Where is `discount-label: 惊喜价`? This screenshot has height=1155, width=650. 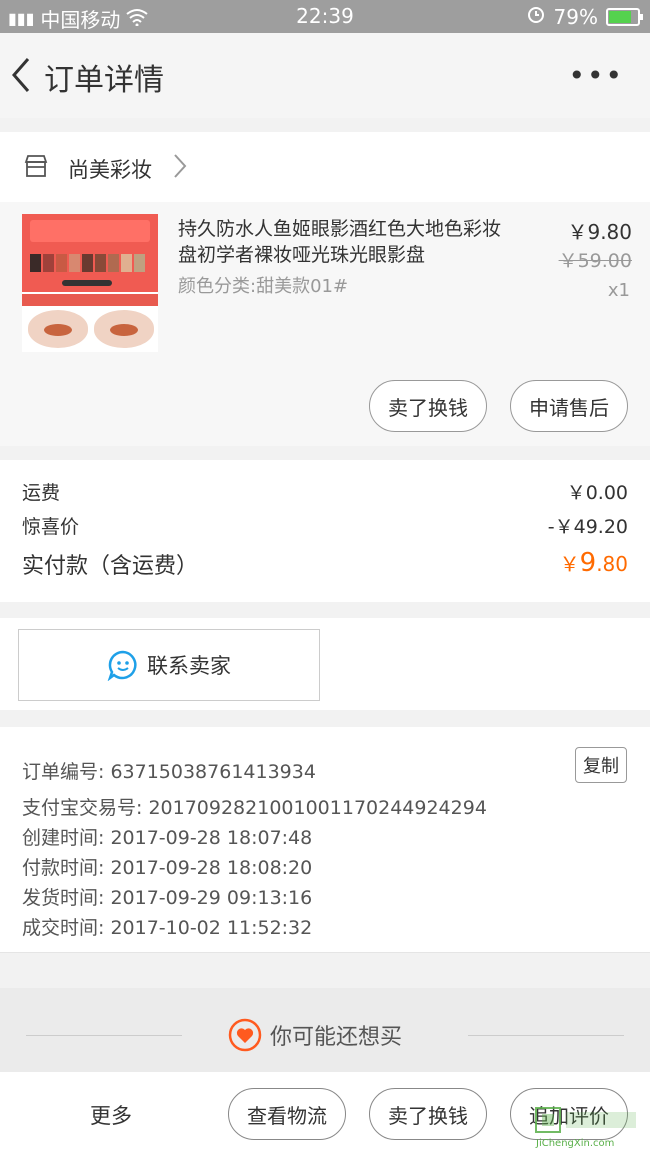 discount-label: 惊喜价 is located at coordinates (51, 527).